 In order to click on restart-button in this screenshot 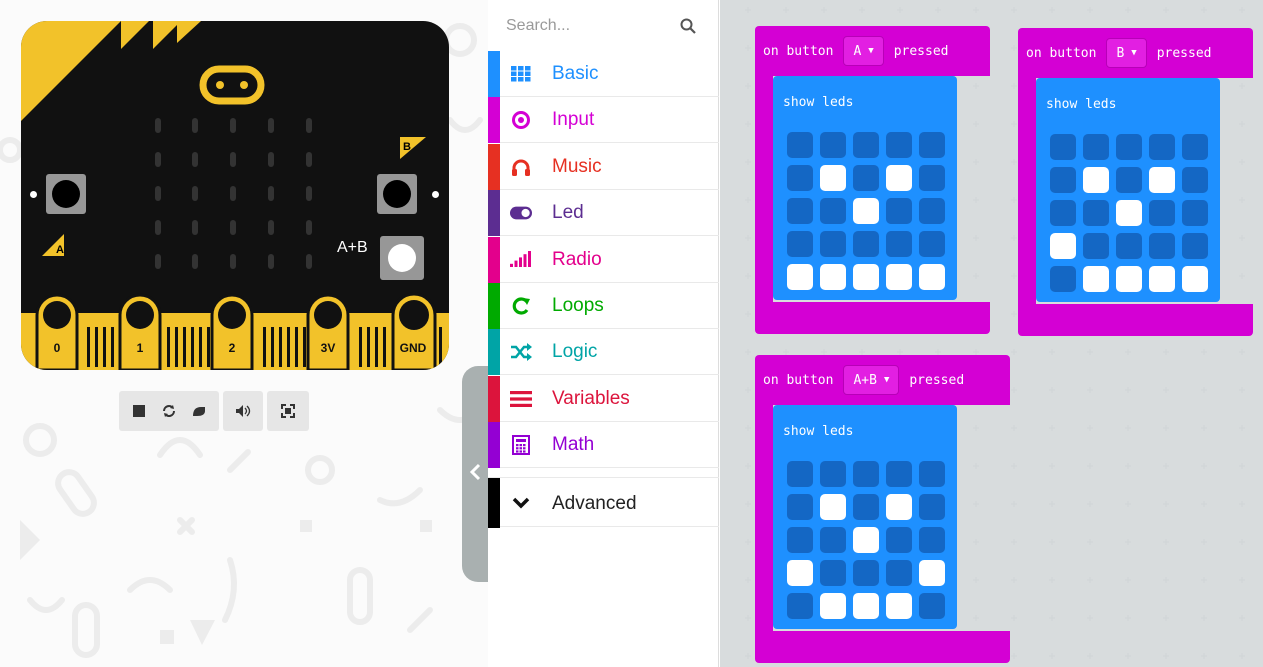, I will do `click(169, 411)`.